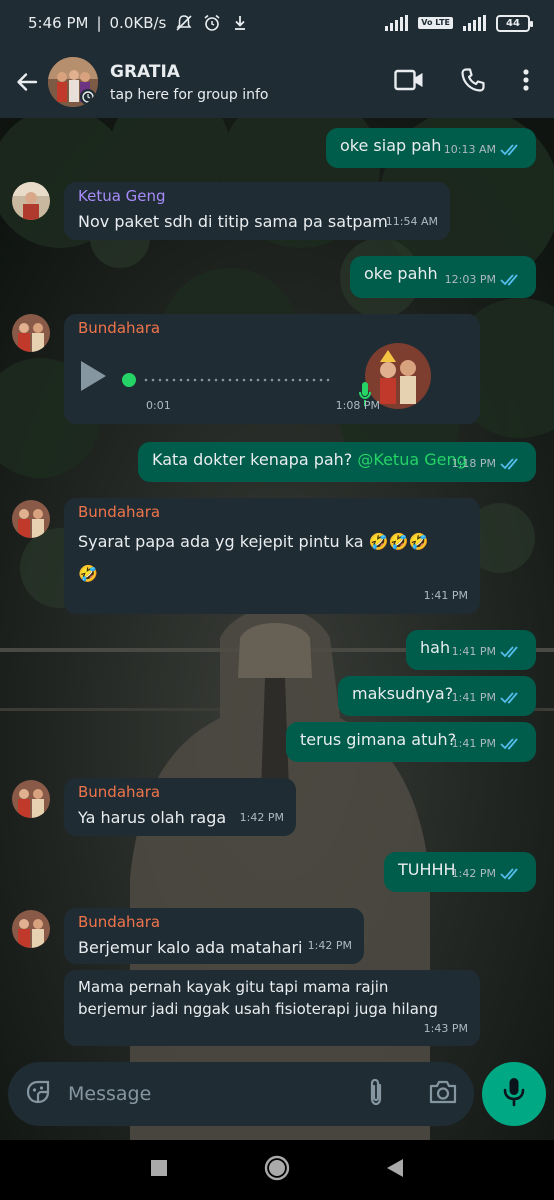 This screenshot has width=554, height=1200. I want to click on group-avatar, so click(73, 82).